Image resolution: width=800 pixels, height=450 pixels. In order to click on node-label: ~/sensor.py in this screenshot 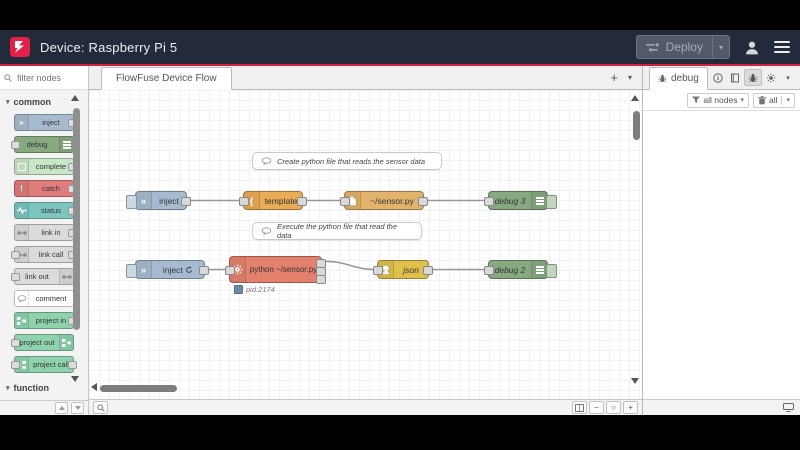, I will do `click(392, 200)`.